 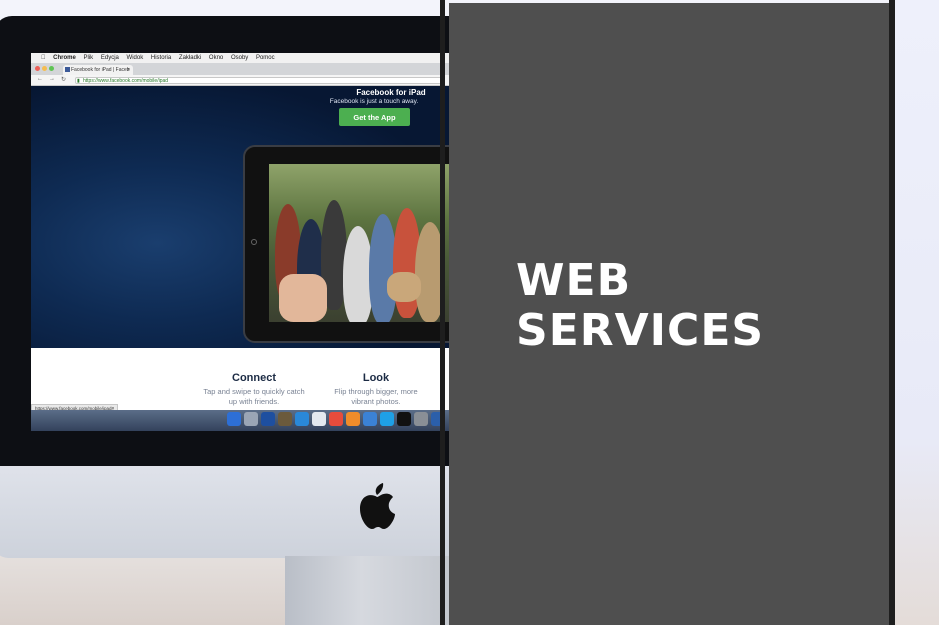 I want to click on safari-icon, so click(x=370, y=419).